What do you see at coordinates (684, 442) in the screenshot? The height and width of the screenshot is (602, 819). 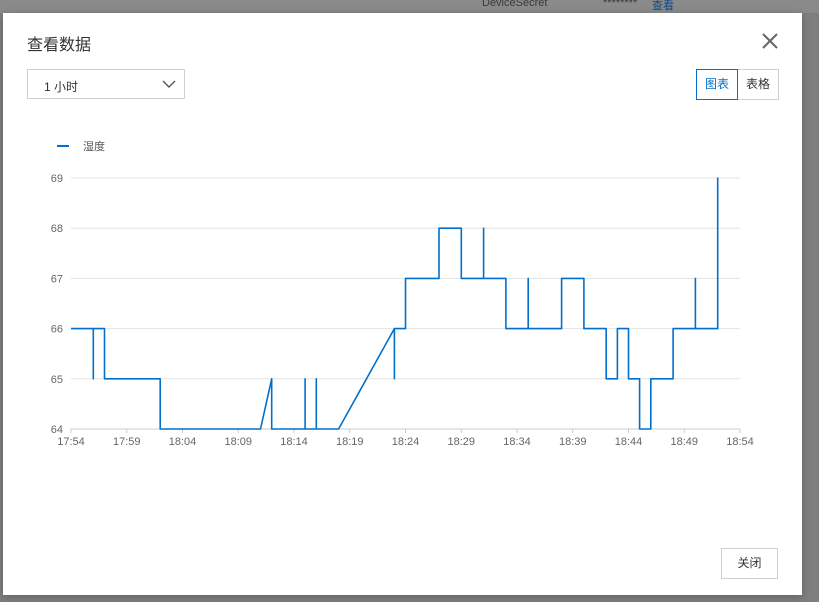 I see `x-tick-label: 18:49` at bounding box center [684, 442].